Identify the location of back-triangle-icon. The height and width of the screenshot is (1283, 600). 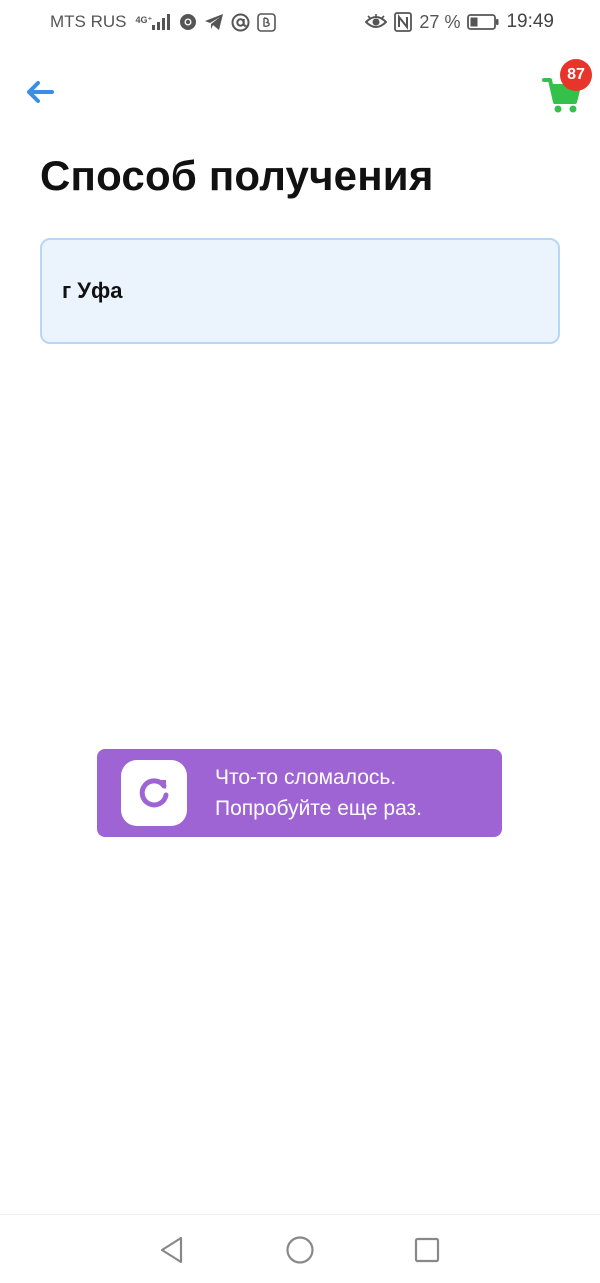
(171, 1250).